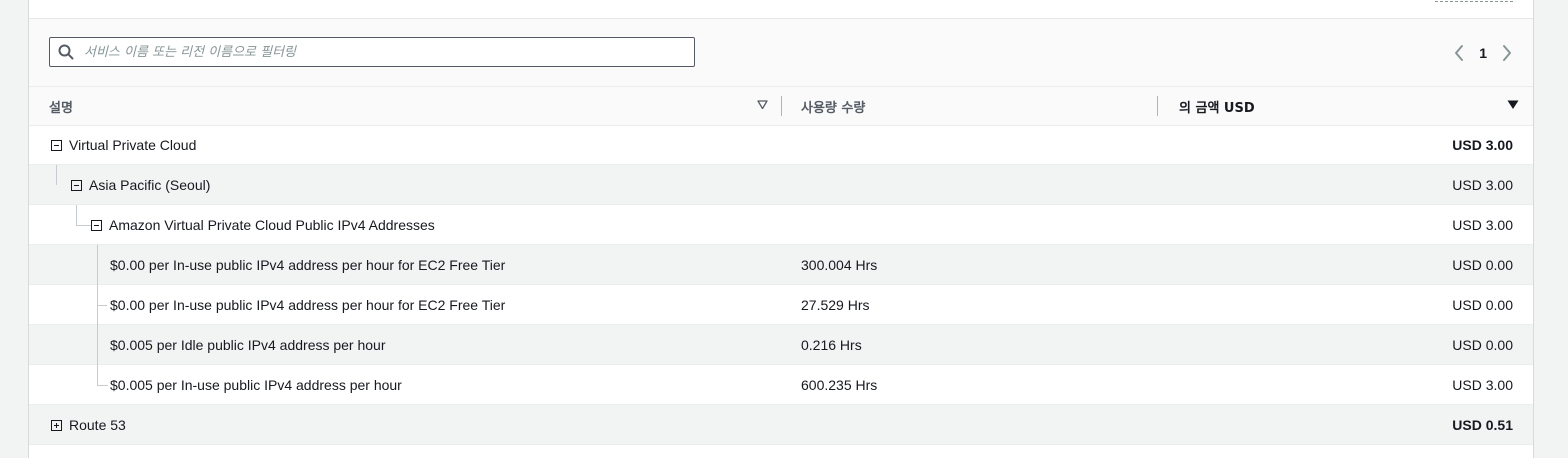  What do you see at coordinates (150, 185) in the screenshot?
I see `row-label: Asia Pacific (Seoul)` at bounding box center [150, 185].